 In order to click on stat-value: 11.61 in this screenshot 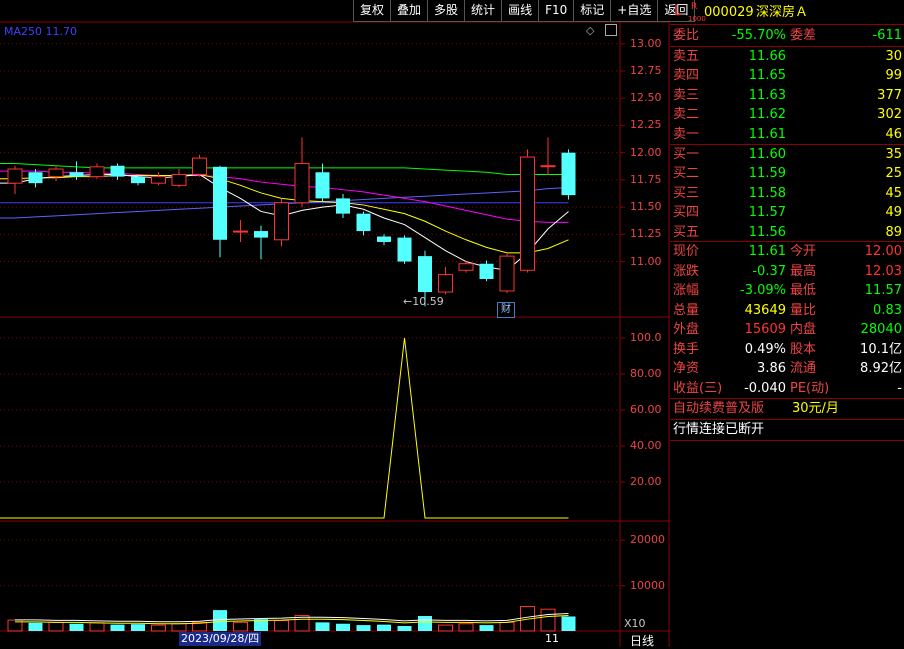, I will do `click(767, 251)`.